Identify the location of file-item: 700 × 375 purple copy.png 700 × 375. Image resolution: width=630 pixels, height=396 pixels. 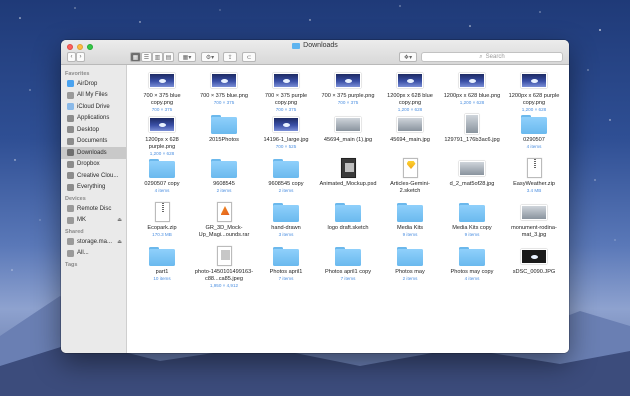
(286, 91).